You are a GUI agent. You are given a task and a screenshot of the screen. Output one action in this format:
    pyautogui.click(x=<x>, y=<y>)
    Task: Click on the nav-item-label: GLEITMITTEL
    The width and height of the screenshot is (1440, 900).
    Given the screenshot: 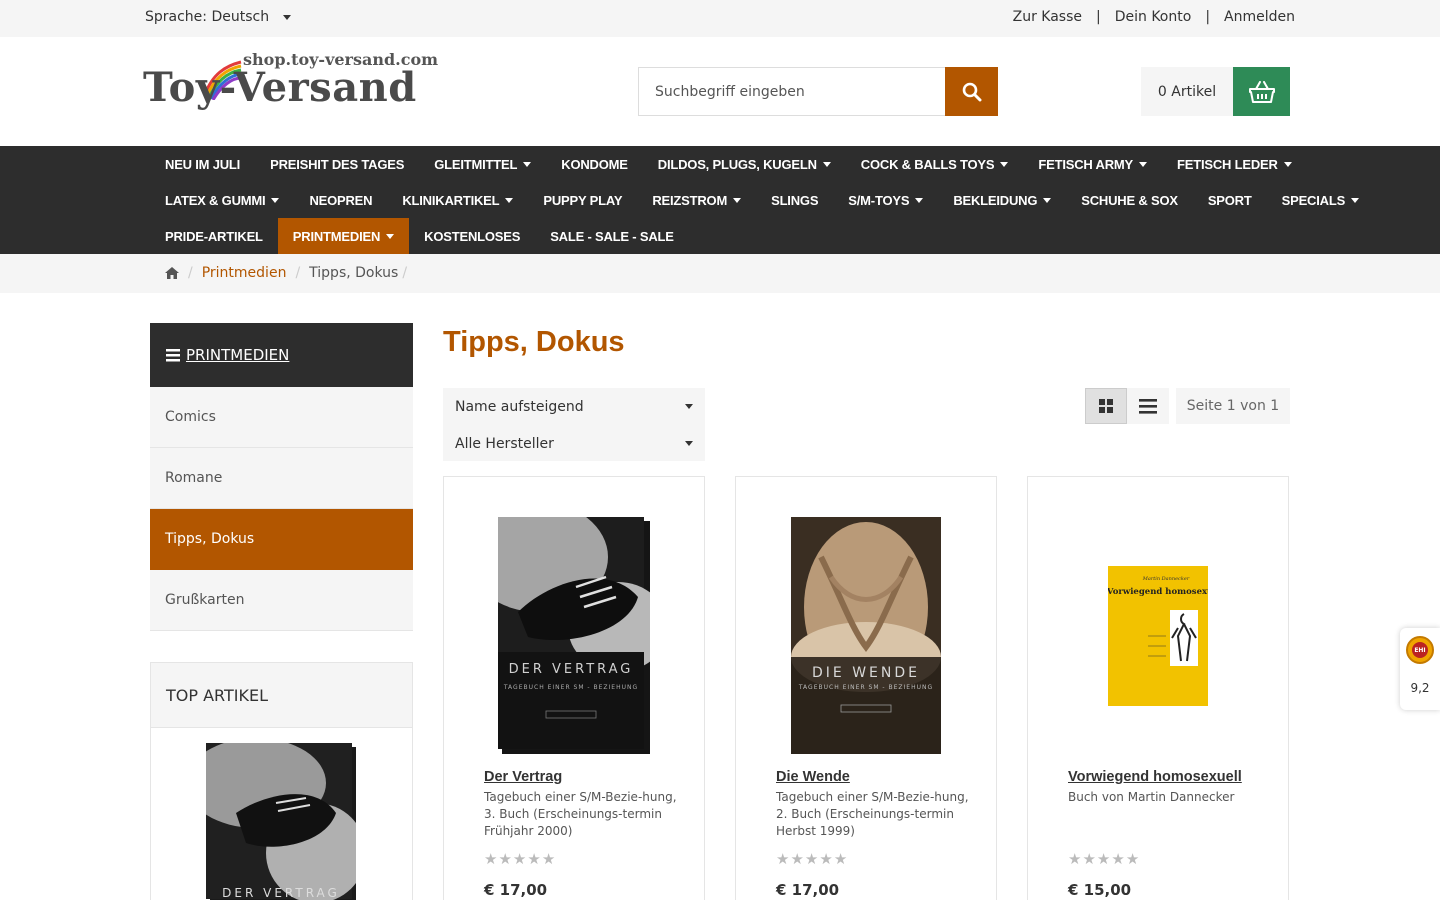 What is the action you would take?
    pyautogui.click(x=476, y=164)
    